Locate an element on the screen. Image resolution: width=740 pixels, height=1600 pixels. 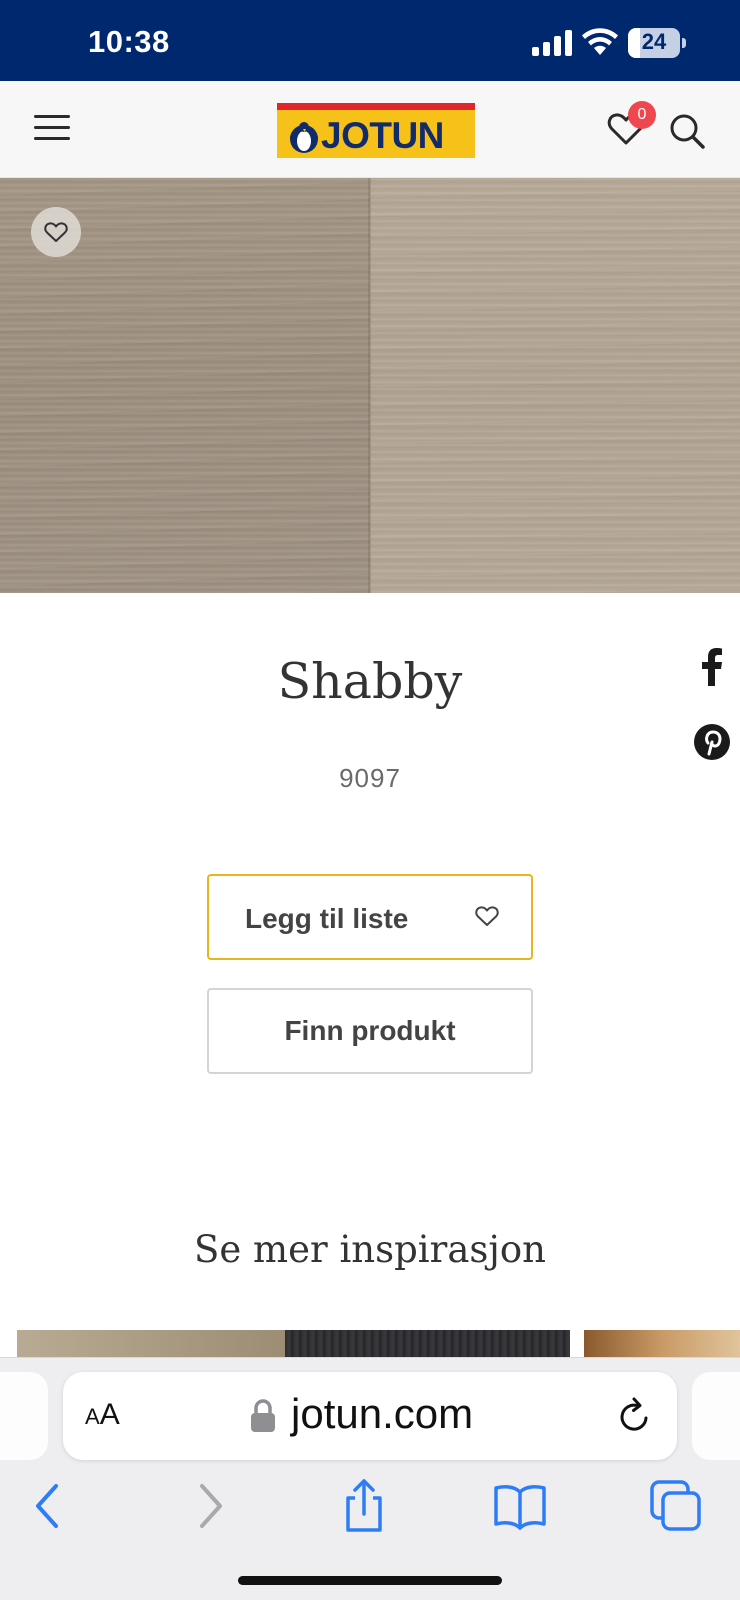
search-icon is located at coordinates (687, 131).